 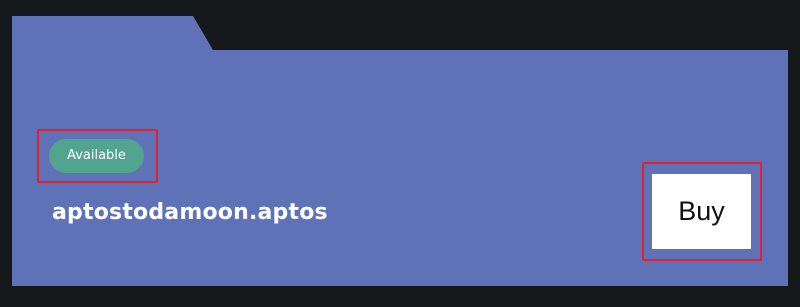 I want to click on buy-button: Buy, so click(x=701, y=211).